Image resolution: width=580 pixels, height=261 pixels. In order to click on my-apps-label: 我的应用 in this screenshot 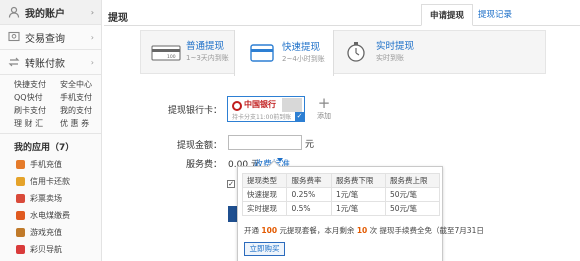, I will do `click(32, 148)`.